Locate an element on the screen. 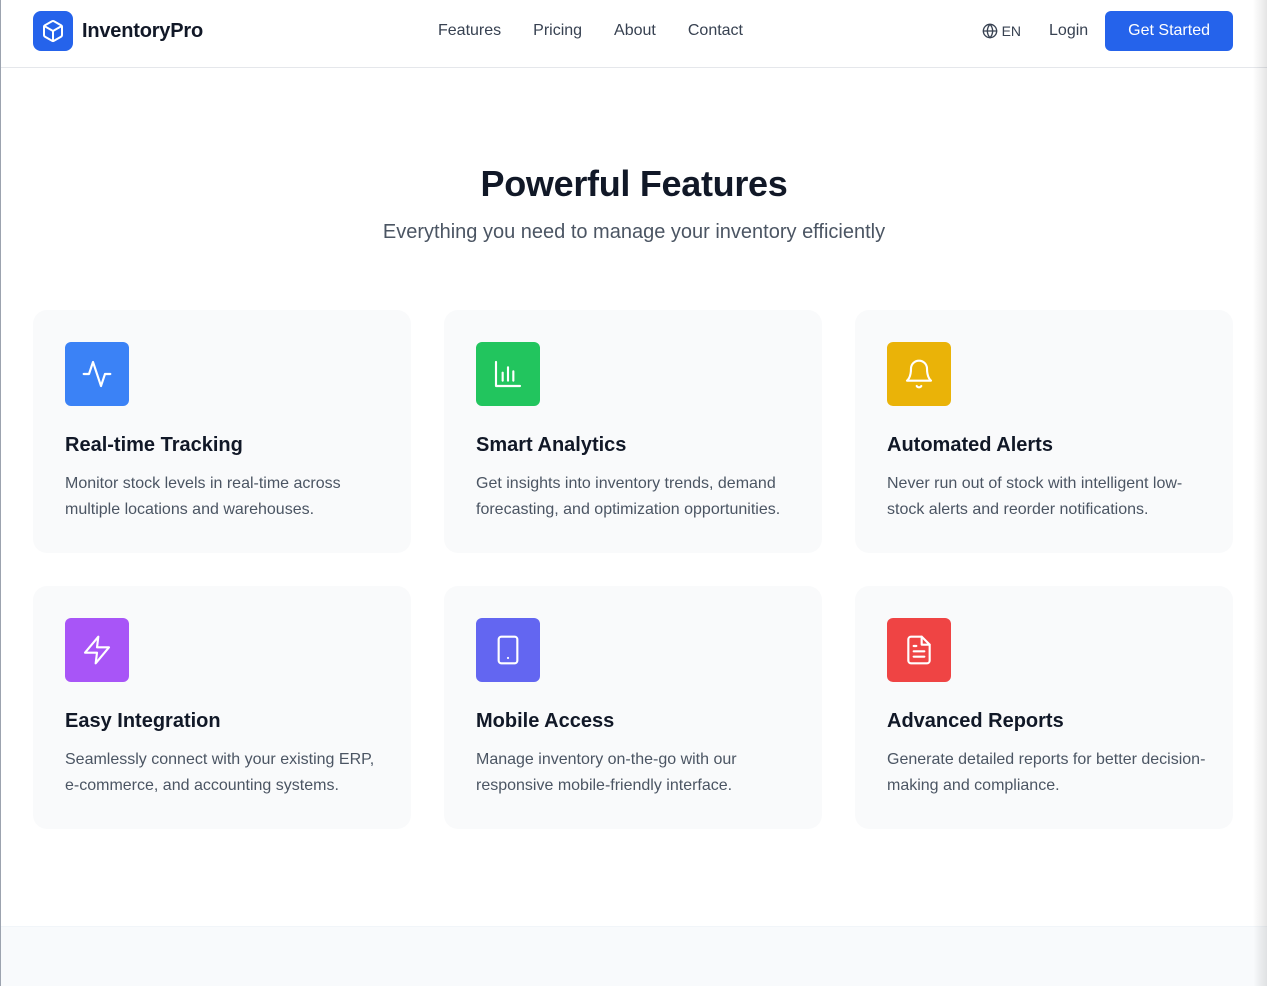 The height and width of the screenshot is (986, 1267). bell-icon is located at coordinates (919, 374).